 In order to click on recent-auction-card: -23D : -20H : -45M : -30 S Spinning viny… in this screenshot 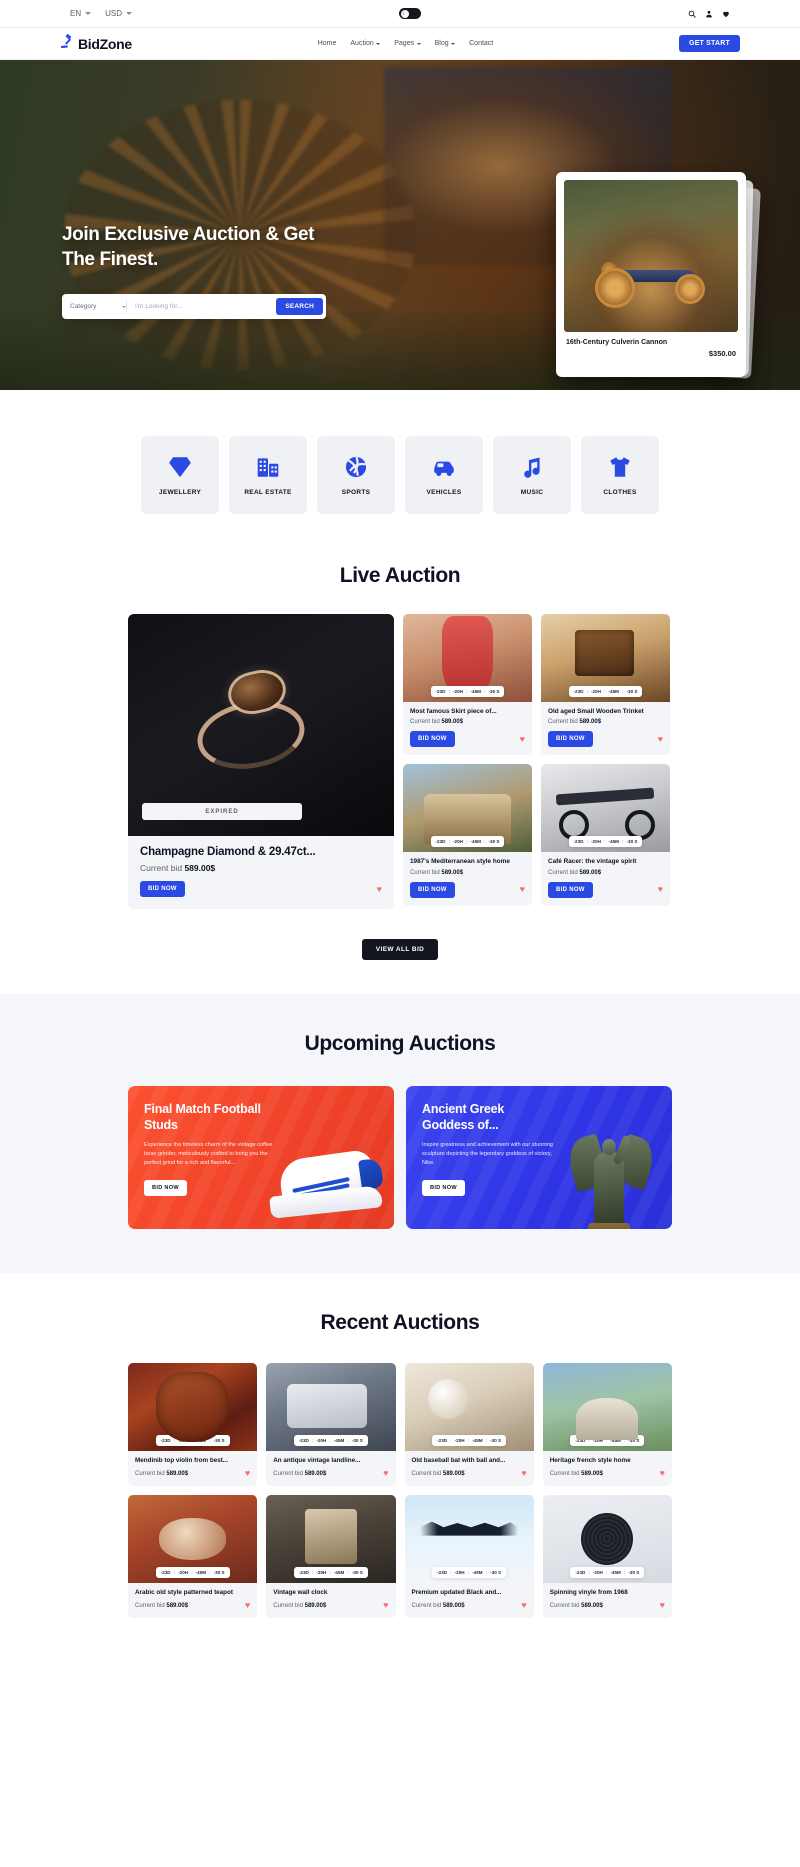, I will do `click(607, 1557)`.